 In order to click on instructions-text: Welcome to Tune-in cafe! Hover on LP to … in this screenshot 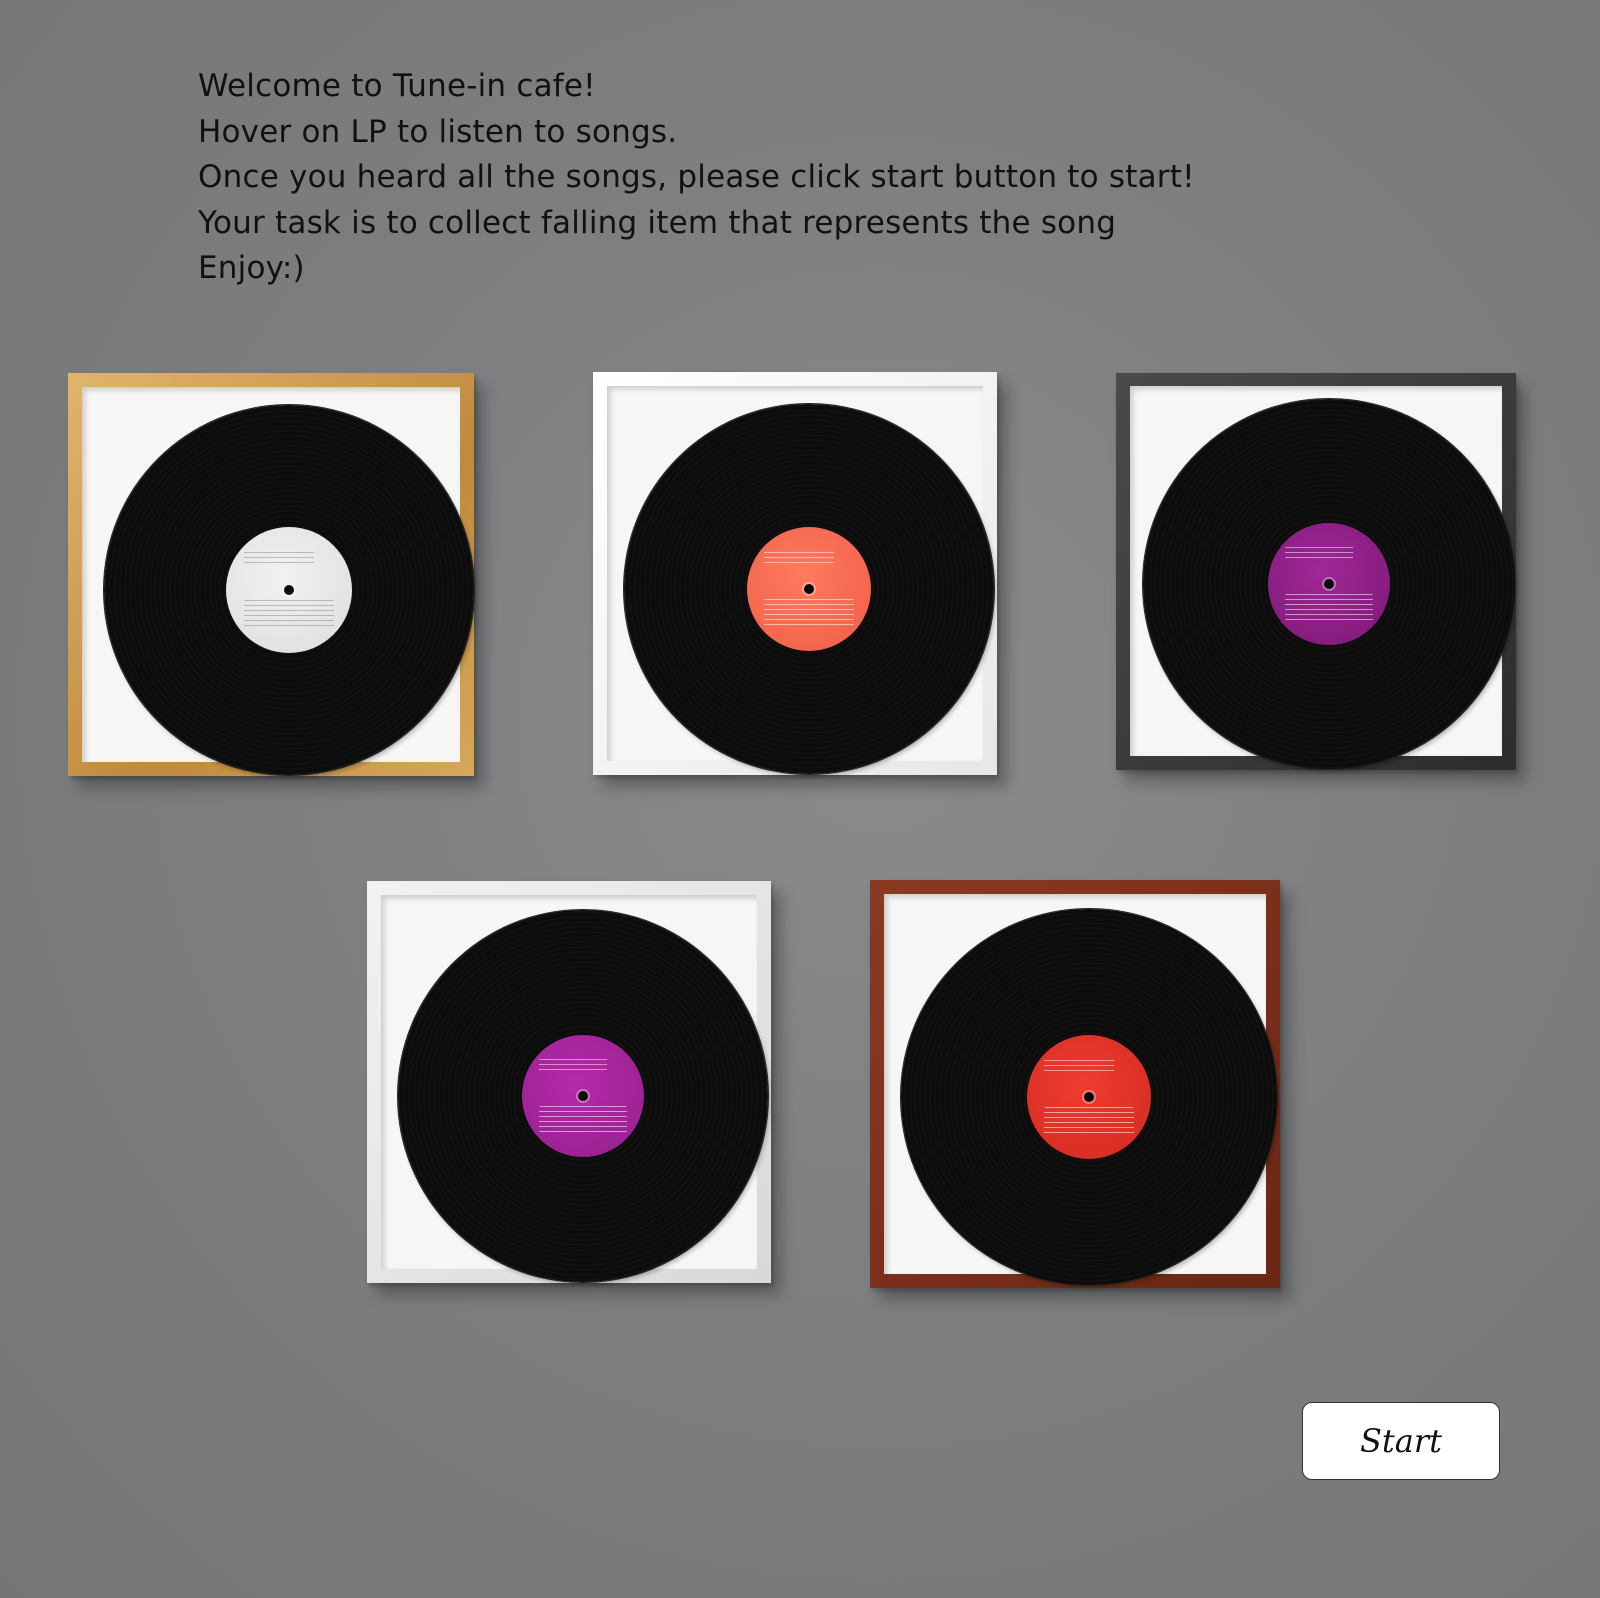, I will do `click(696, 178)`.